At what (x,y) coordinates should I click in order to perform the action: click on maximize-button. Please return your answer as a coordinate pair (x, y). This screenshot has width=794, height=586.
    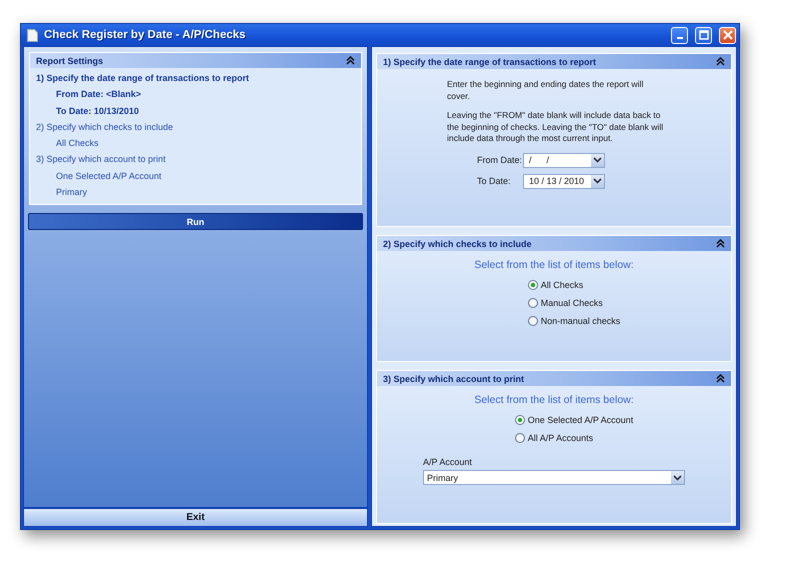
    Looking at the image, I should click on (703, 35).